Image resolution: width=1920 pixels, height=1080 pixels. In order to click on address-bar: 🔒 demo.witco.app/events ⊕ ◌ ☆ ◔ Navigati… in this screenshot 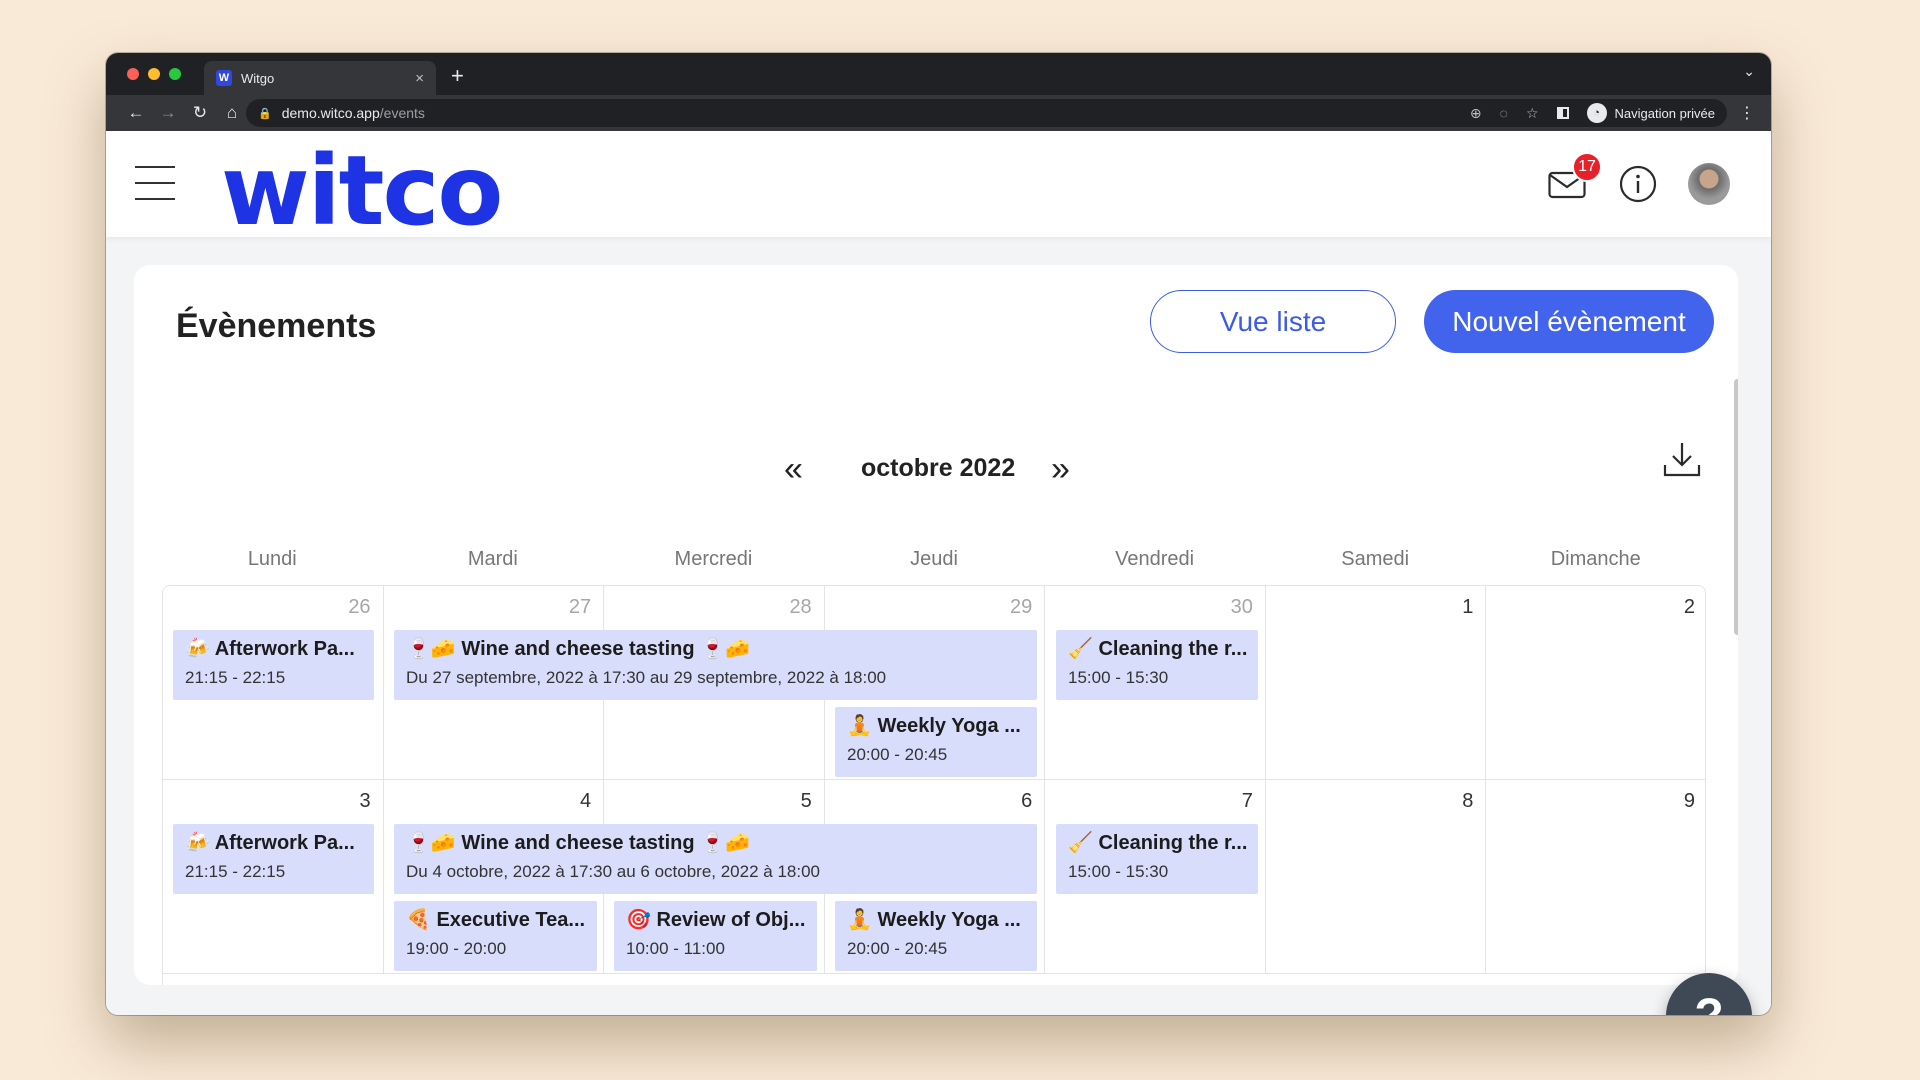, I will do `click(986, 113)`.